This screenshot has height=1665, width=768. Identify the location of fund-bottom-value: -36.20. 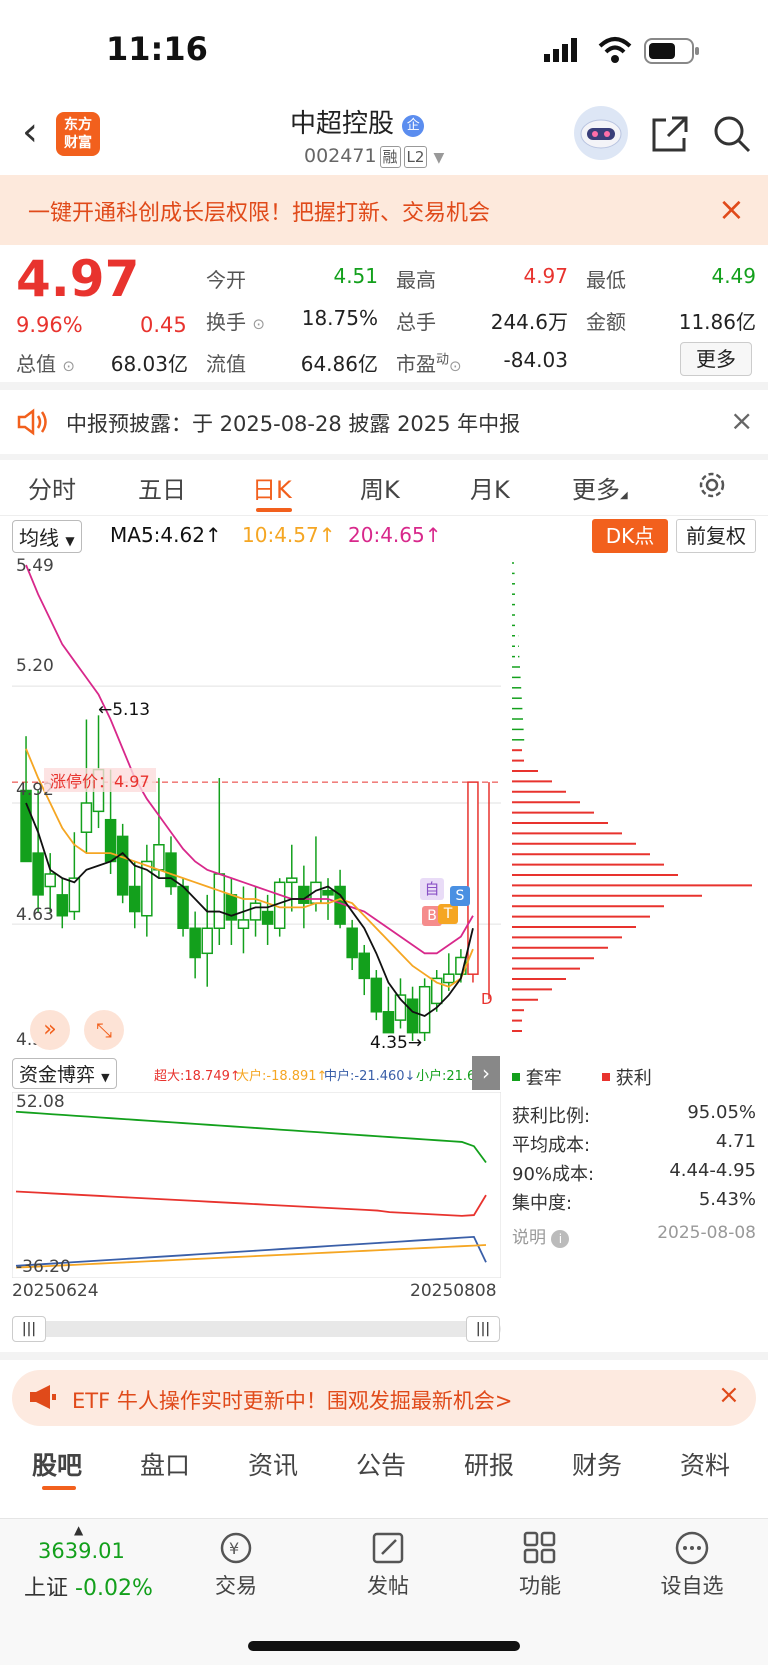
(43, 1267).